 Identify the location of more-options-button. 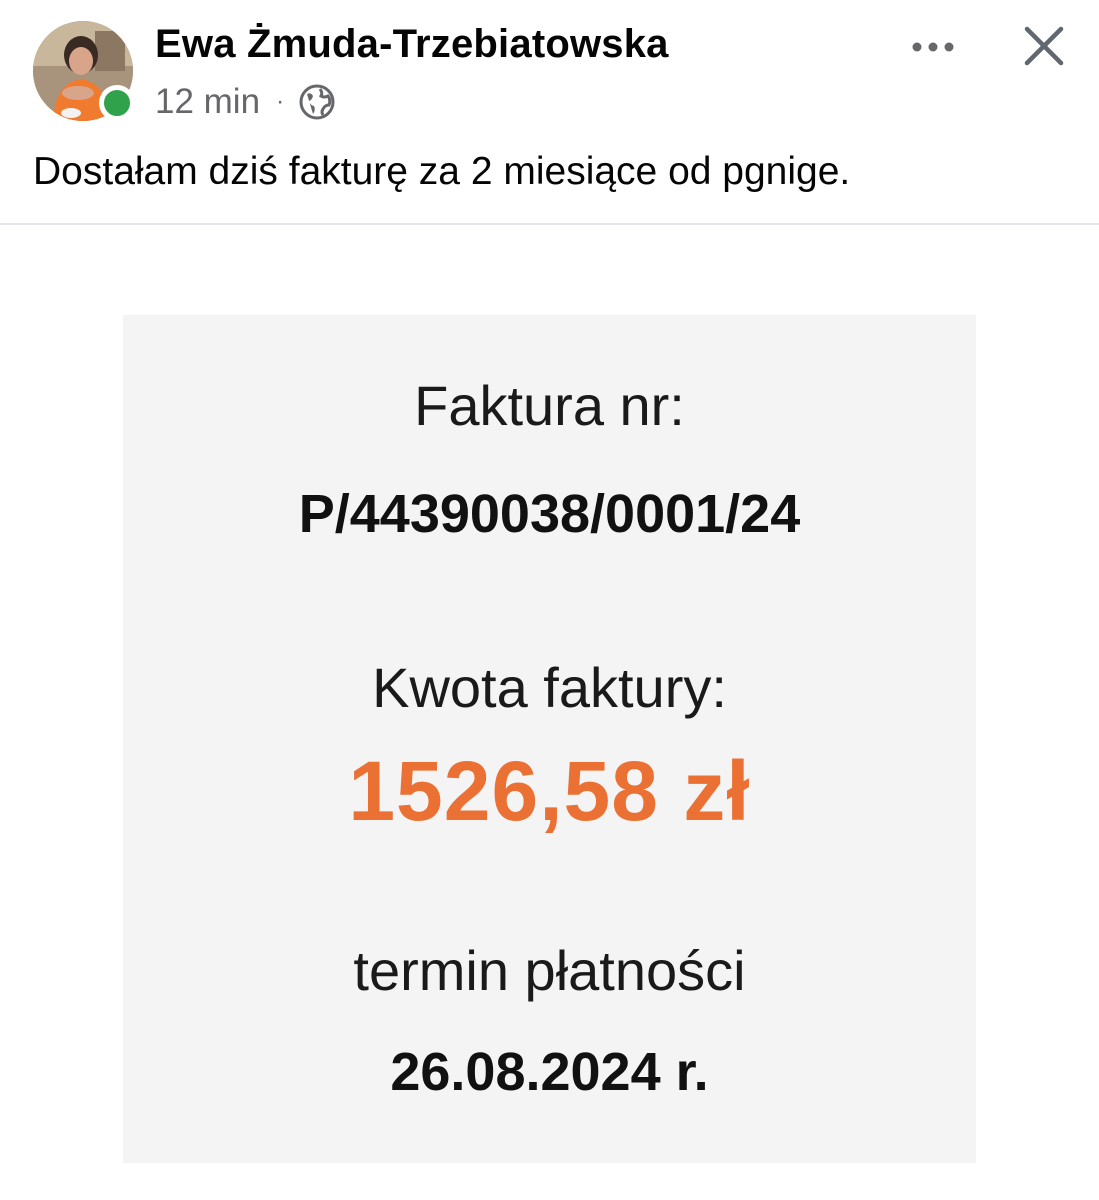
(933, 47).